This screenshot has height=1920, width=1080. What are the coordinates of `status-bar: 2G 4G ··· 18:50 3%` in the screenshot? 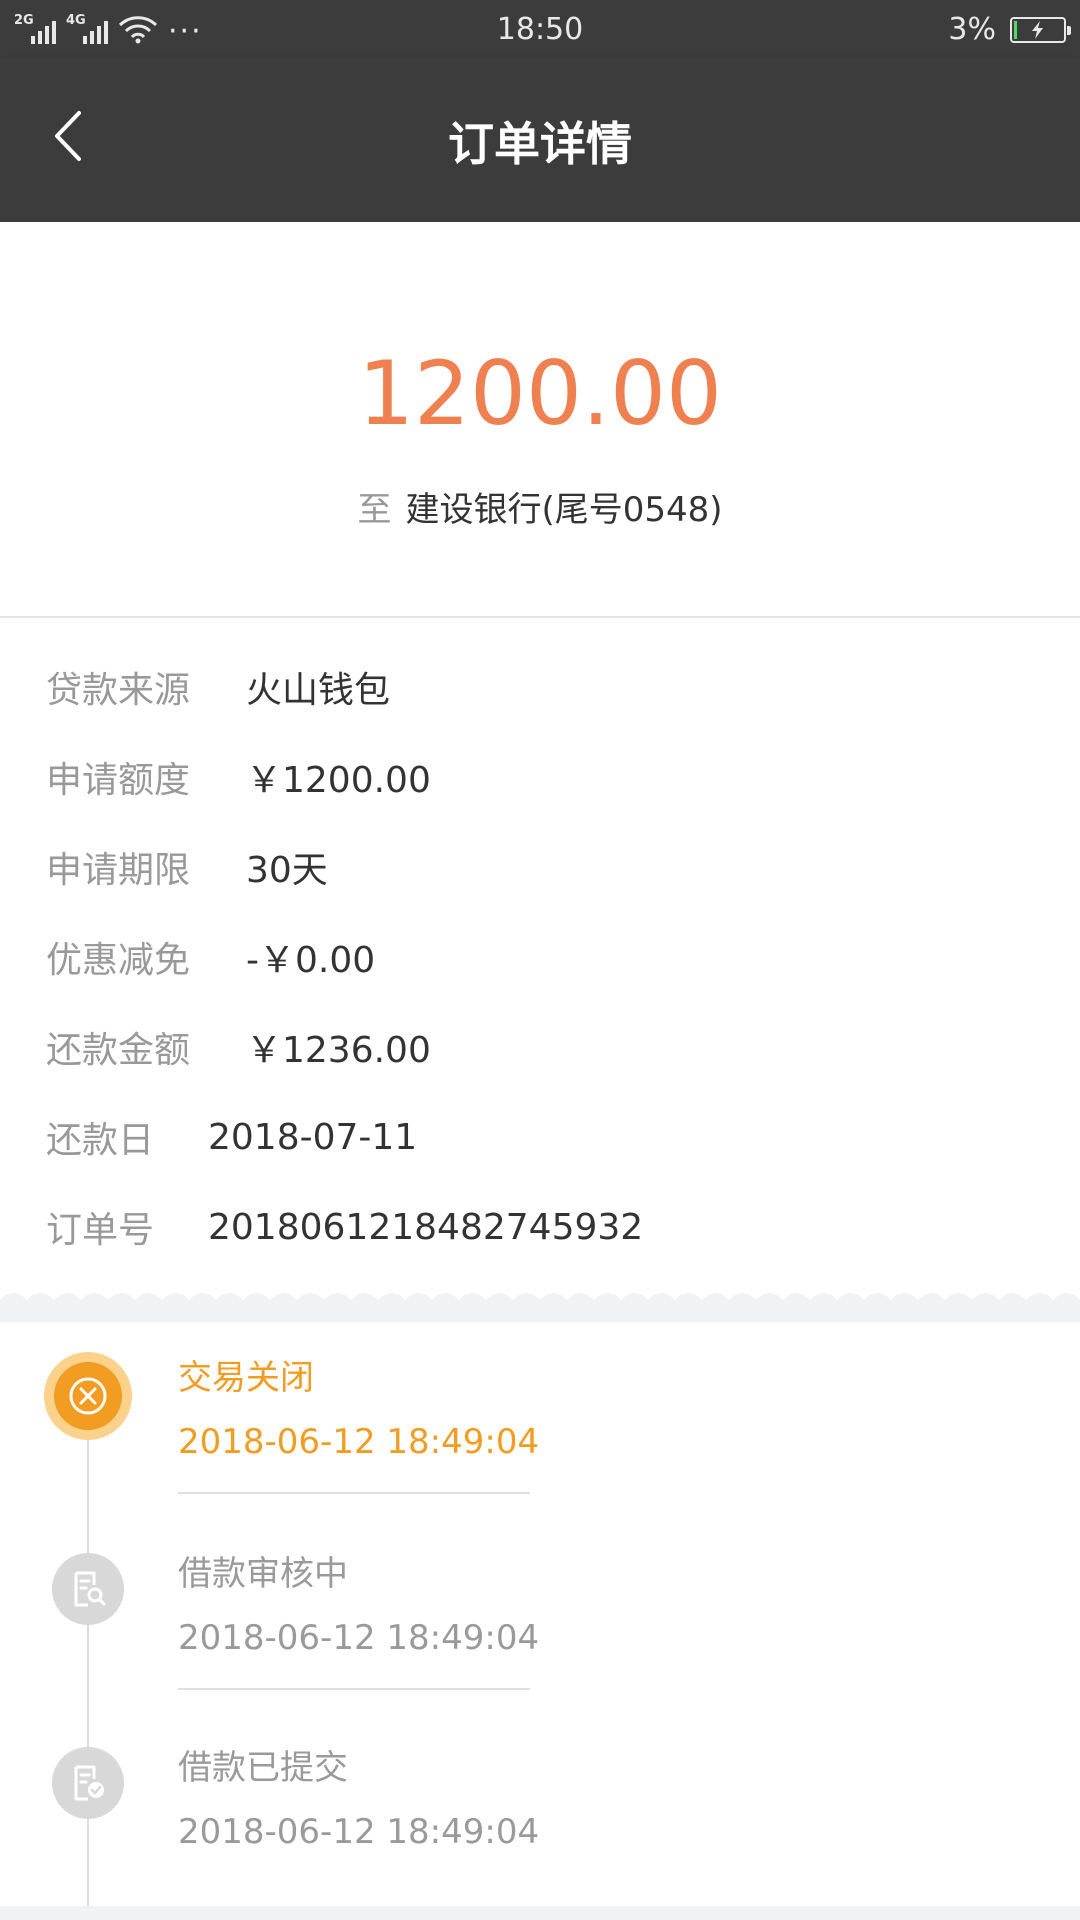 It's located at (540, 29).